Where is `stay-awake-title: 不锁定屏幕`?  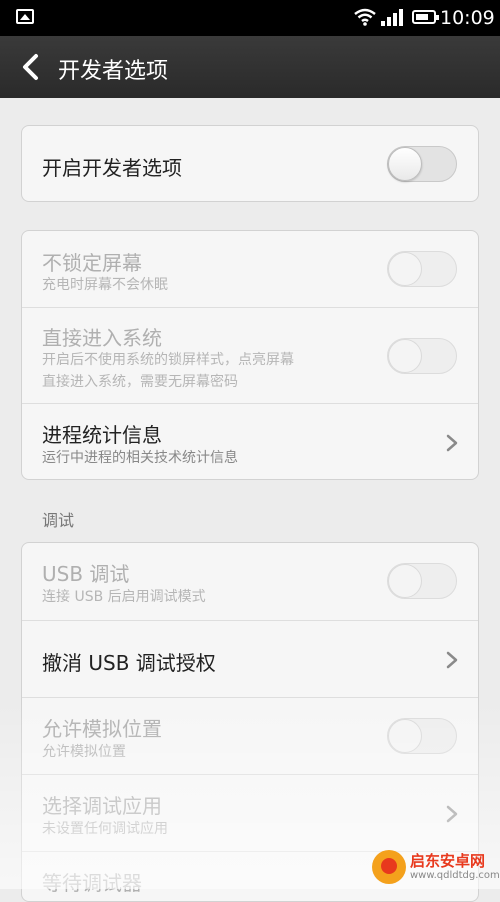
stay-awake-title: 不锁定屏幕 is located at coordinates (92, 263).